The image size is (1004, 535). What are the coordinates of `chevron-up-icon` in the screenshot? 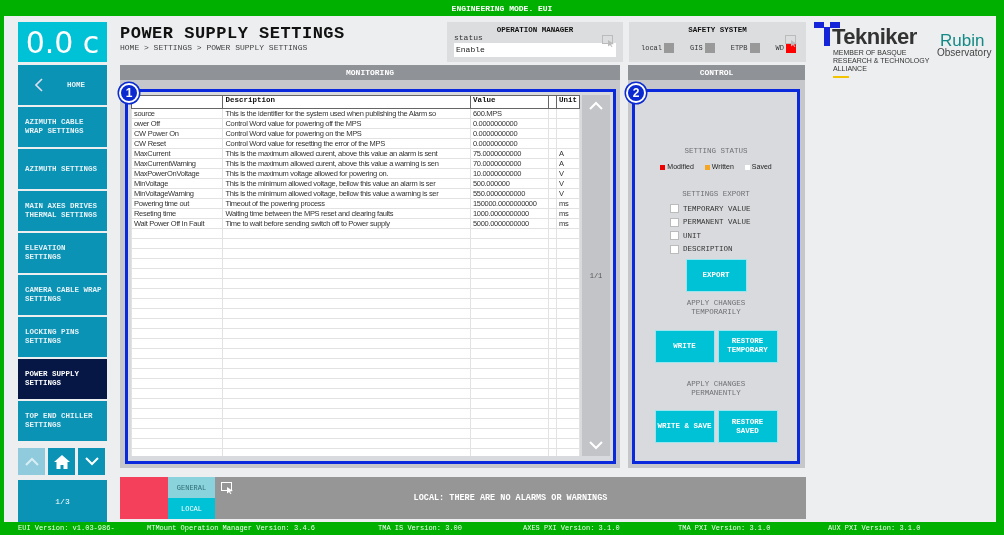 It's located at (31, 461).